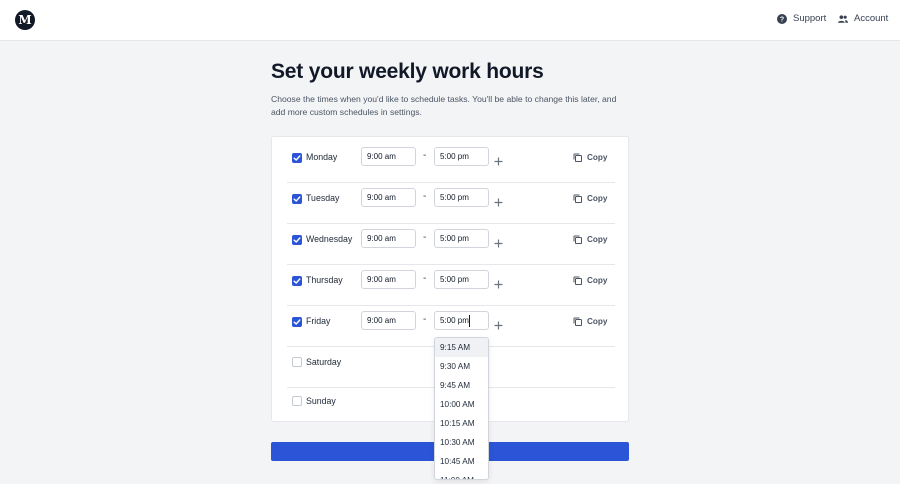 The image size is (900, 484). Describe the element at coordinates (407, 71) in the screenshot. I see `page-title: Set your weekly work hours` at that location.